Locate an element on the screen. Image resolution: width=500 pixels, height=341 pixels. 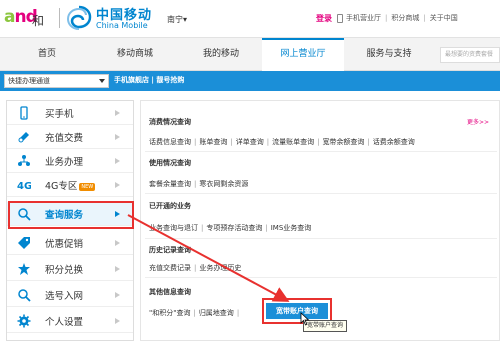
link-detail: 详单查询 is located at coordinates (250, 142).